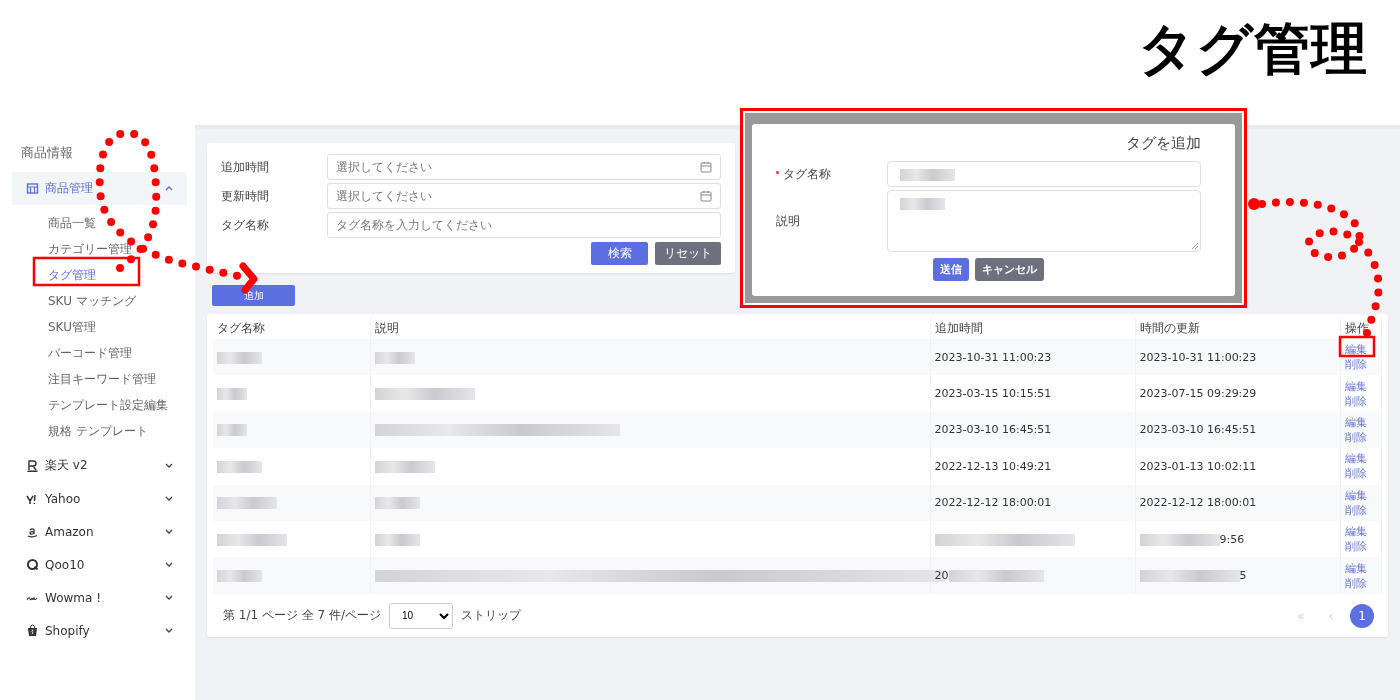 Image resolution: width=1400 pixels, height=700 pixels. Describe the element at coordinates (99, 249) in the screenshot. I see `menu-item: カテゴリー管理` at that location.